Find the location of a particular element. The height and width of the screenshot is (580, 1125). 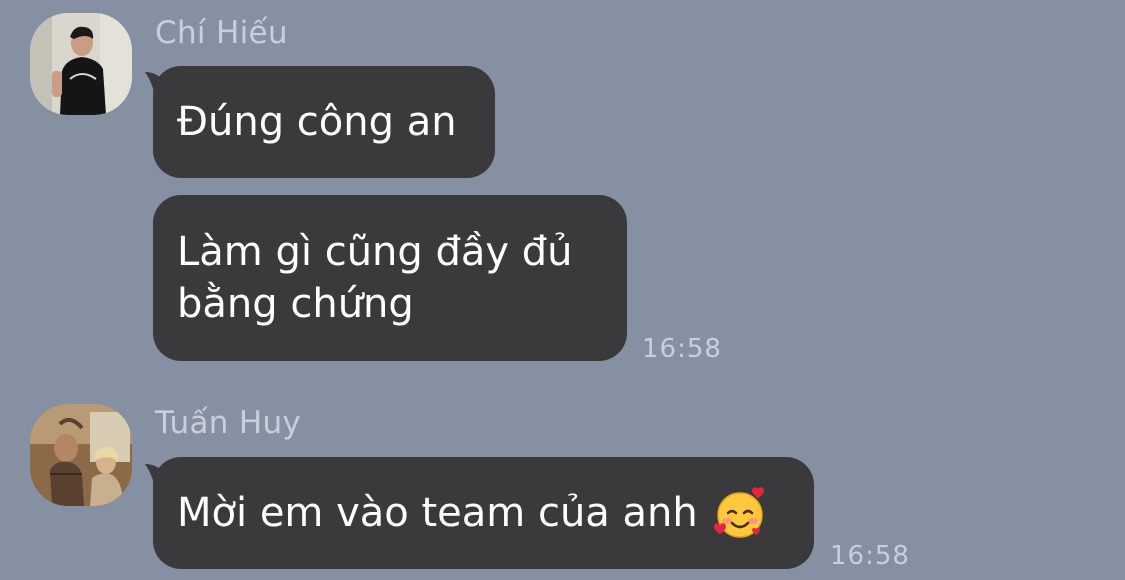

message-bubble: Làm gì cũng đầy đủ bằng chứng is located at coordinates (390, 278).